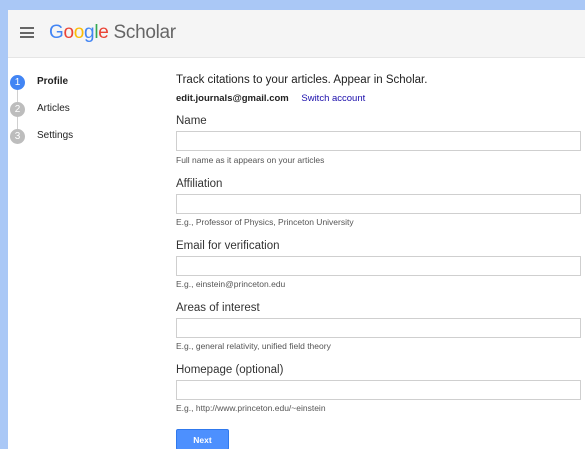  What do you see at coordinates (378, 141) in the screenshot?
I see `name-input` at bounding box center [378, 141].